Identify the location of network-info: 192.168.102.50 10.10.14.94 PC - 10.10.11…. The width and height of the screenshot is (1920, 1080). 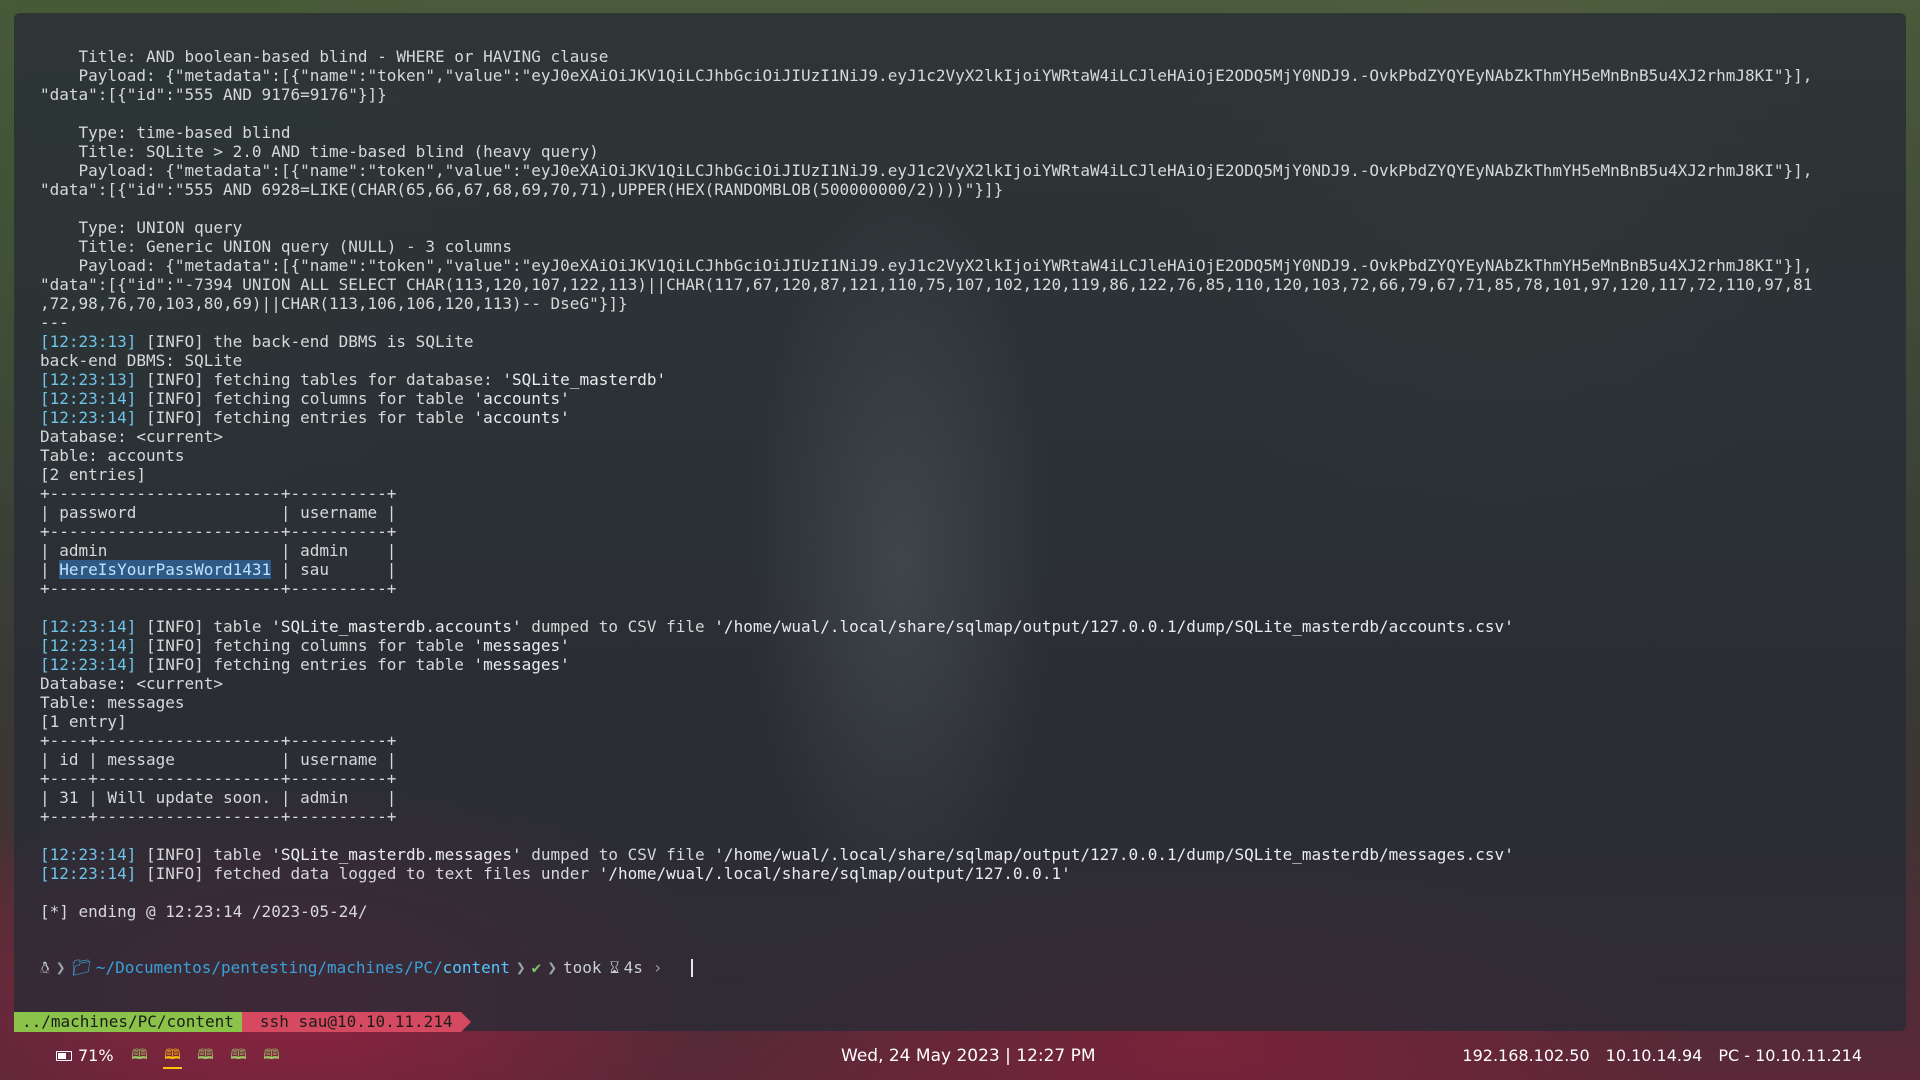
(1662, 1055).